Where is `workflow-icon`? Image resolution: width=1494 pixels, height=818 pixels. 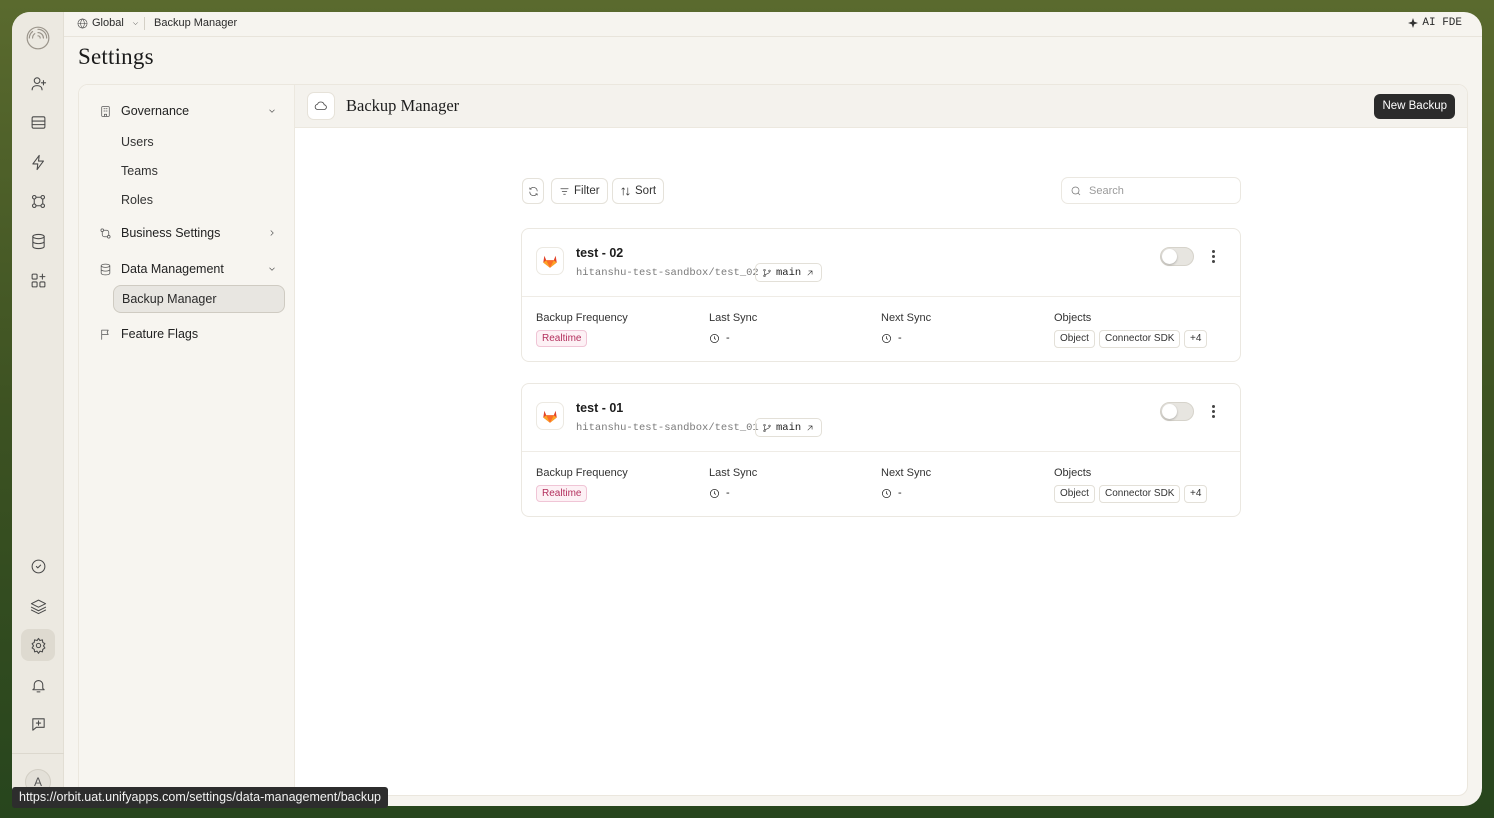
workflow-icon is located at coordinates (38, 201).